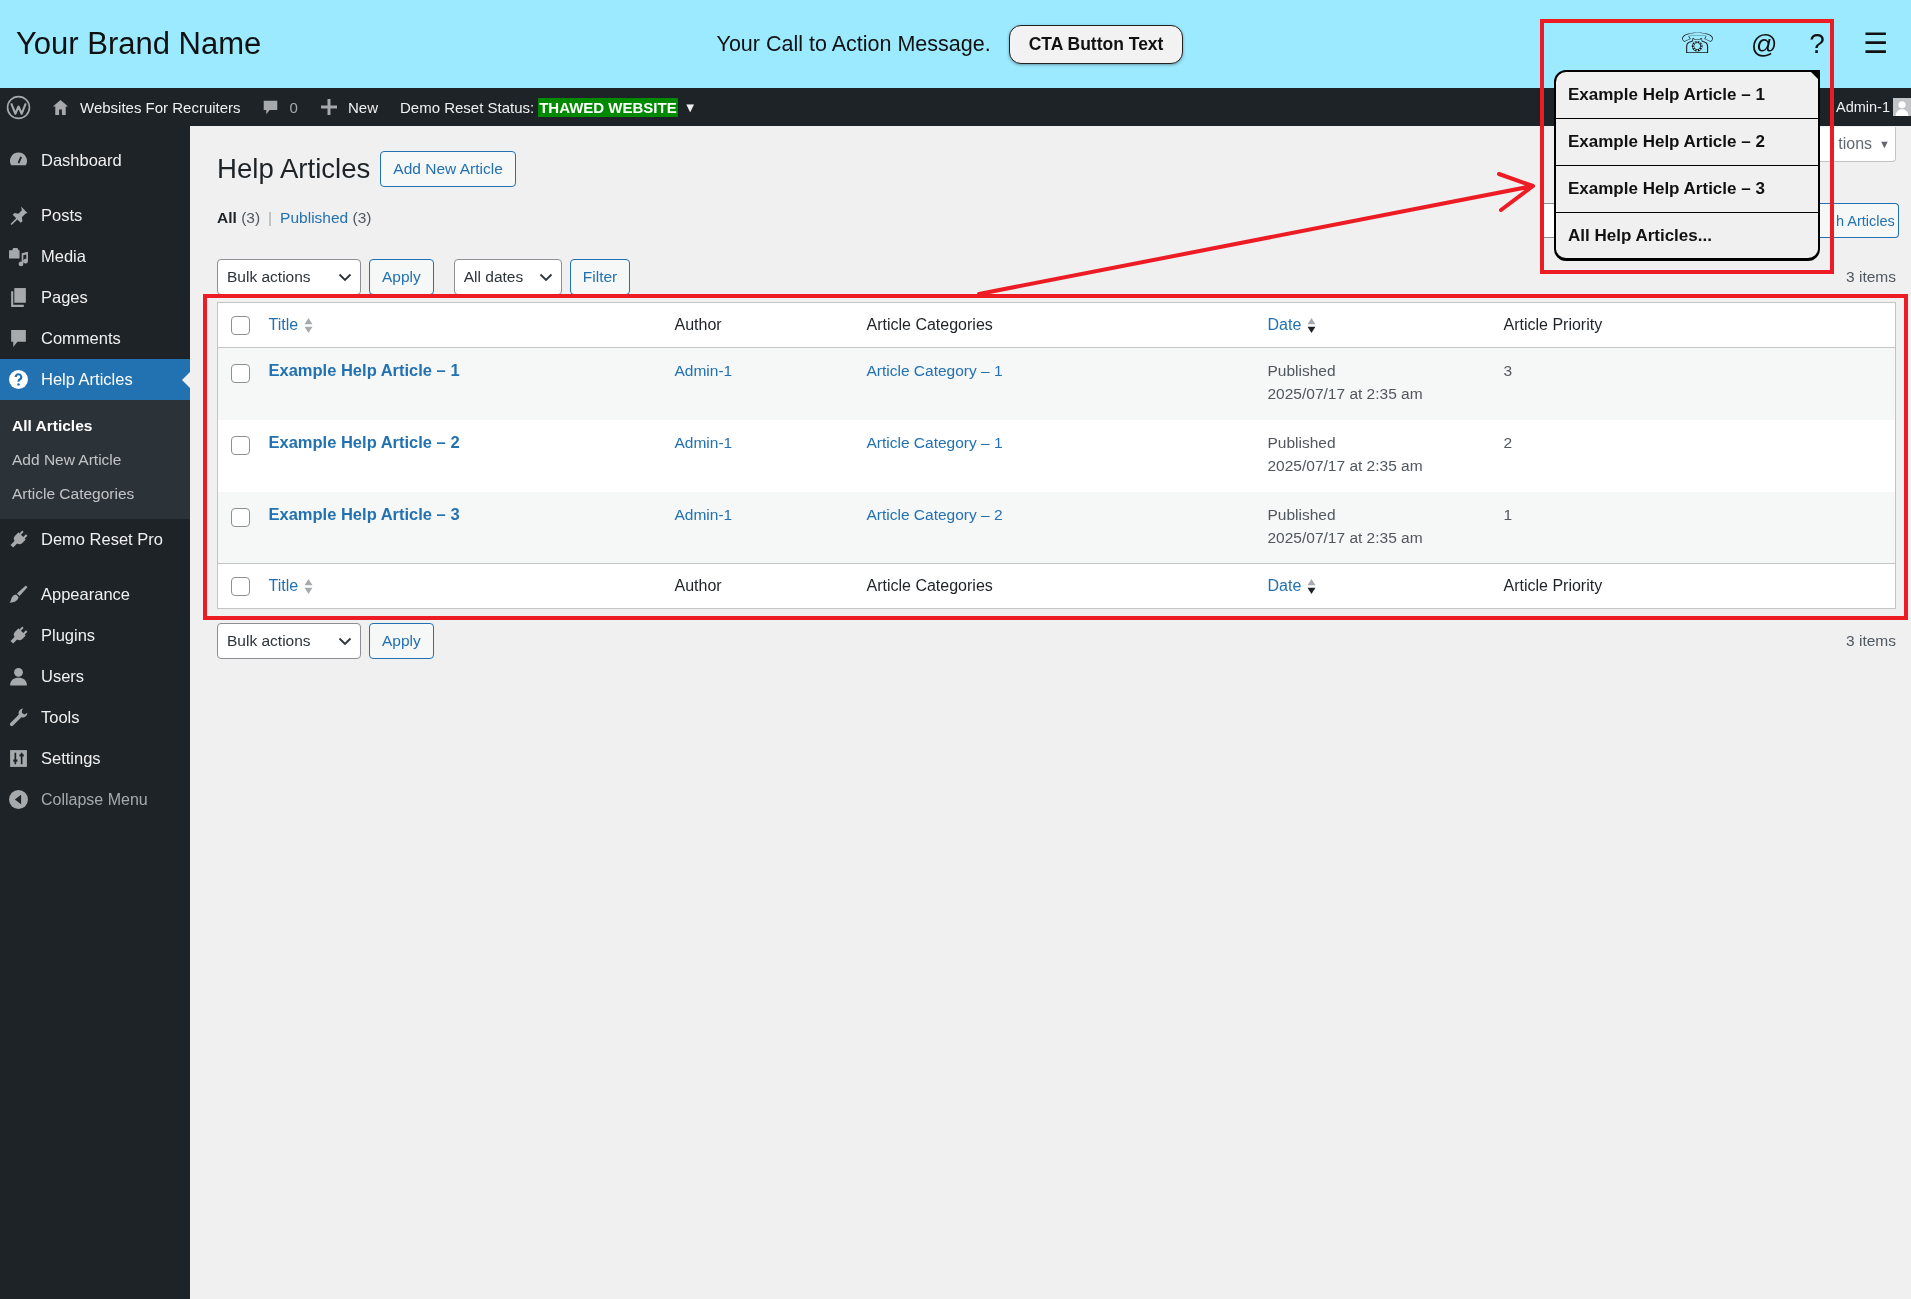 The width and height of the screenshot is (1911, 1299). What do you see at coordinates (139, 43) in the screenshot?
I see `brand-name: Your Brand Name` at bounding box center [139, 43].